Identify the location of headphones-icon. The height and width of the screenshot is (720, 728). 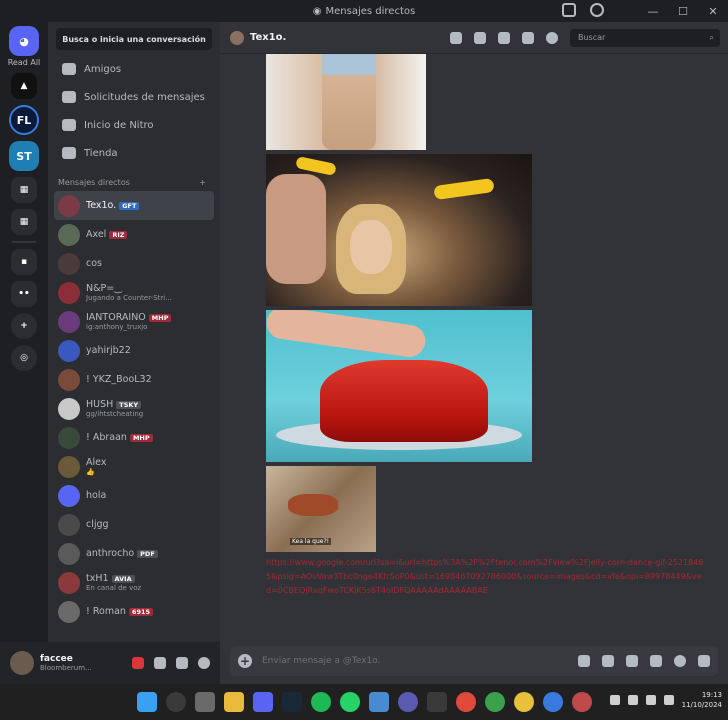
(182, 663).